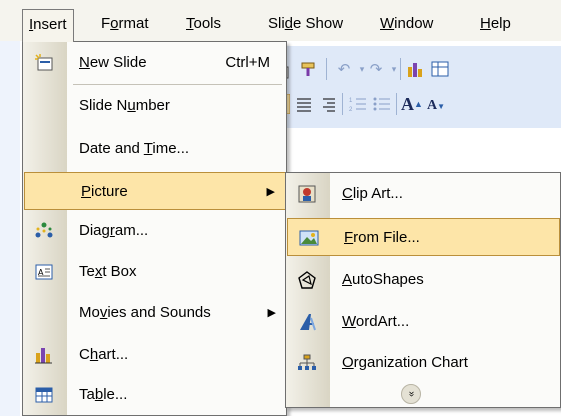 The width and height of the screenshot is (561, 416). Describe the element at coordinates (145, 312) in the screenshot. I see `menu-item-label: Movies and Sounds` at that location.